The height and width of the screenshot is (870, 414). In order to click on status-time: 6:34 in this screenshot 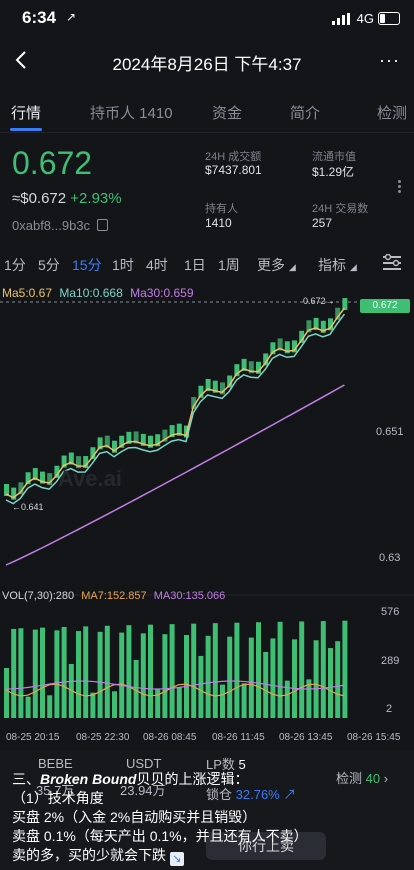, I will do `click(39, 17)`.